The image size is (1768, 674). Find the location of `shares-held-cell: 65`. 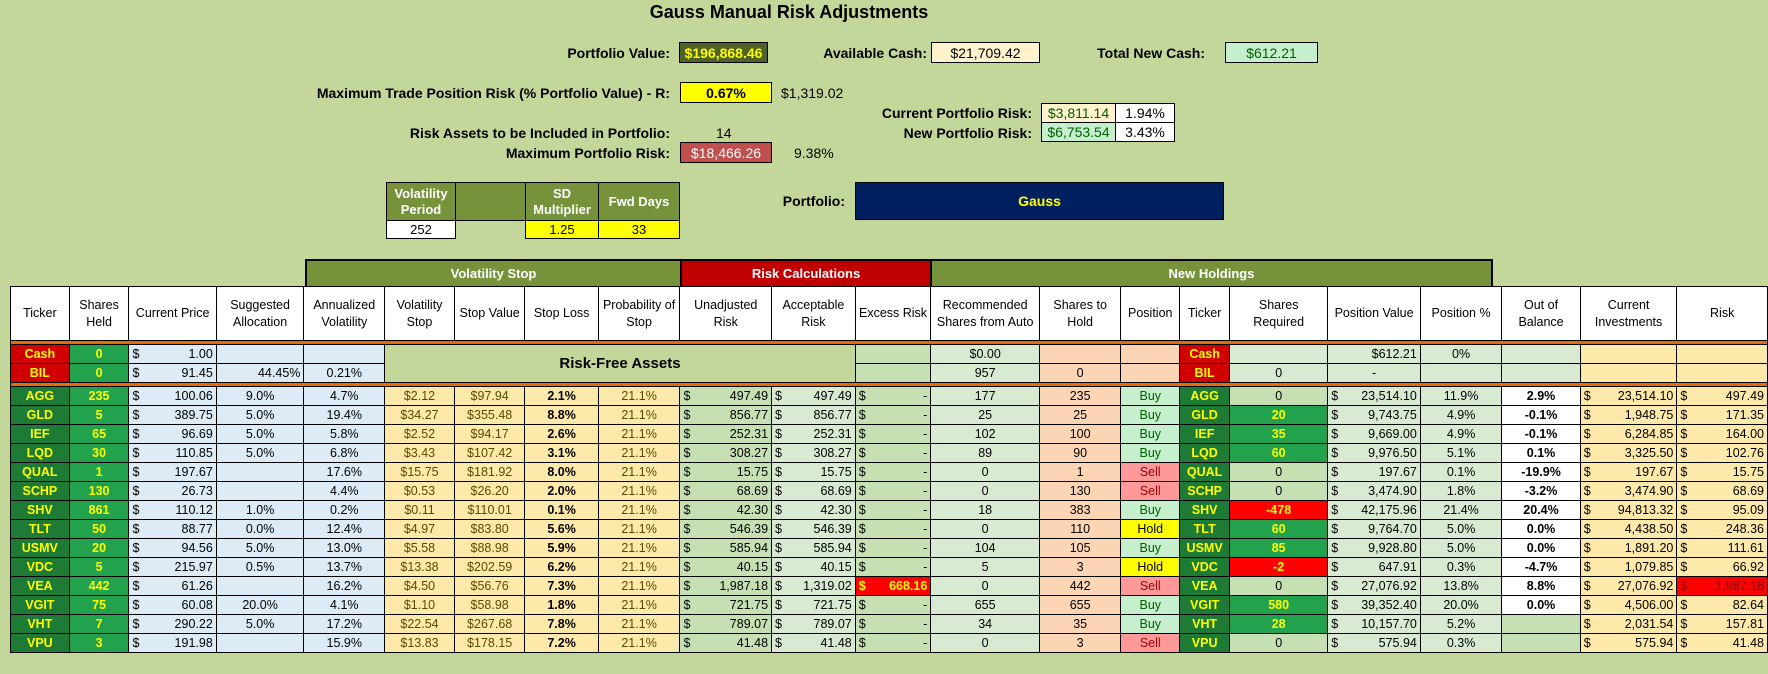

shares-held-cell: 65 is located at coordinates (99, 434).